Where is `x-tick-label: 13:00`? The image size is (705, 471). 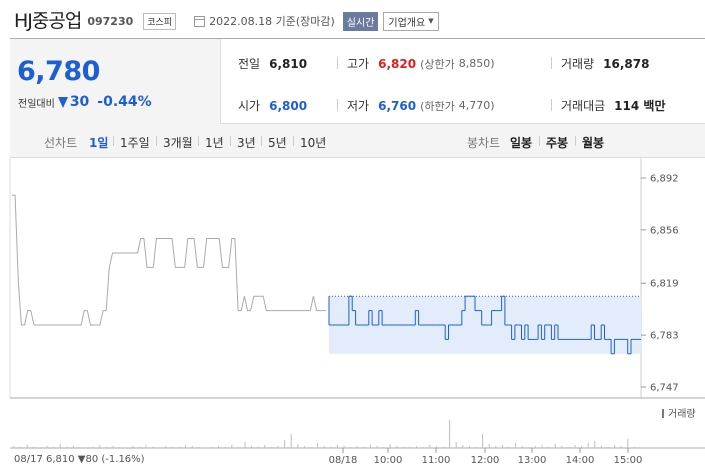 x-tick-label: 13:00 is located at coordinates (532, 460).